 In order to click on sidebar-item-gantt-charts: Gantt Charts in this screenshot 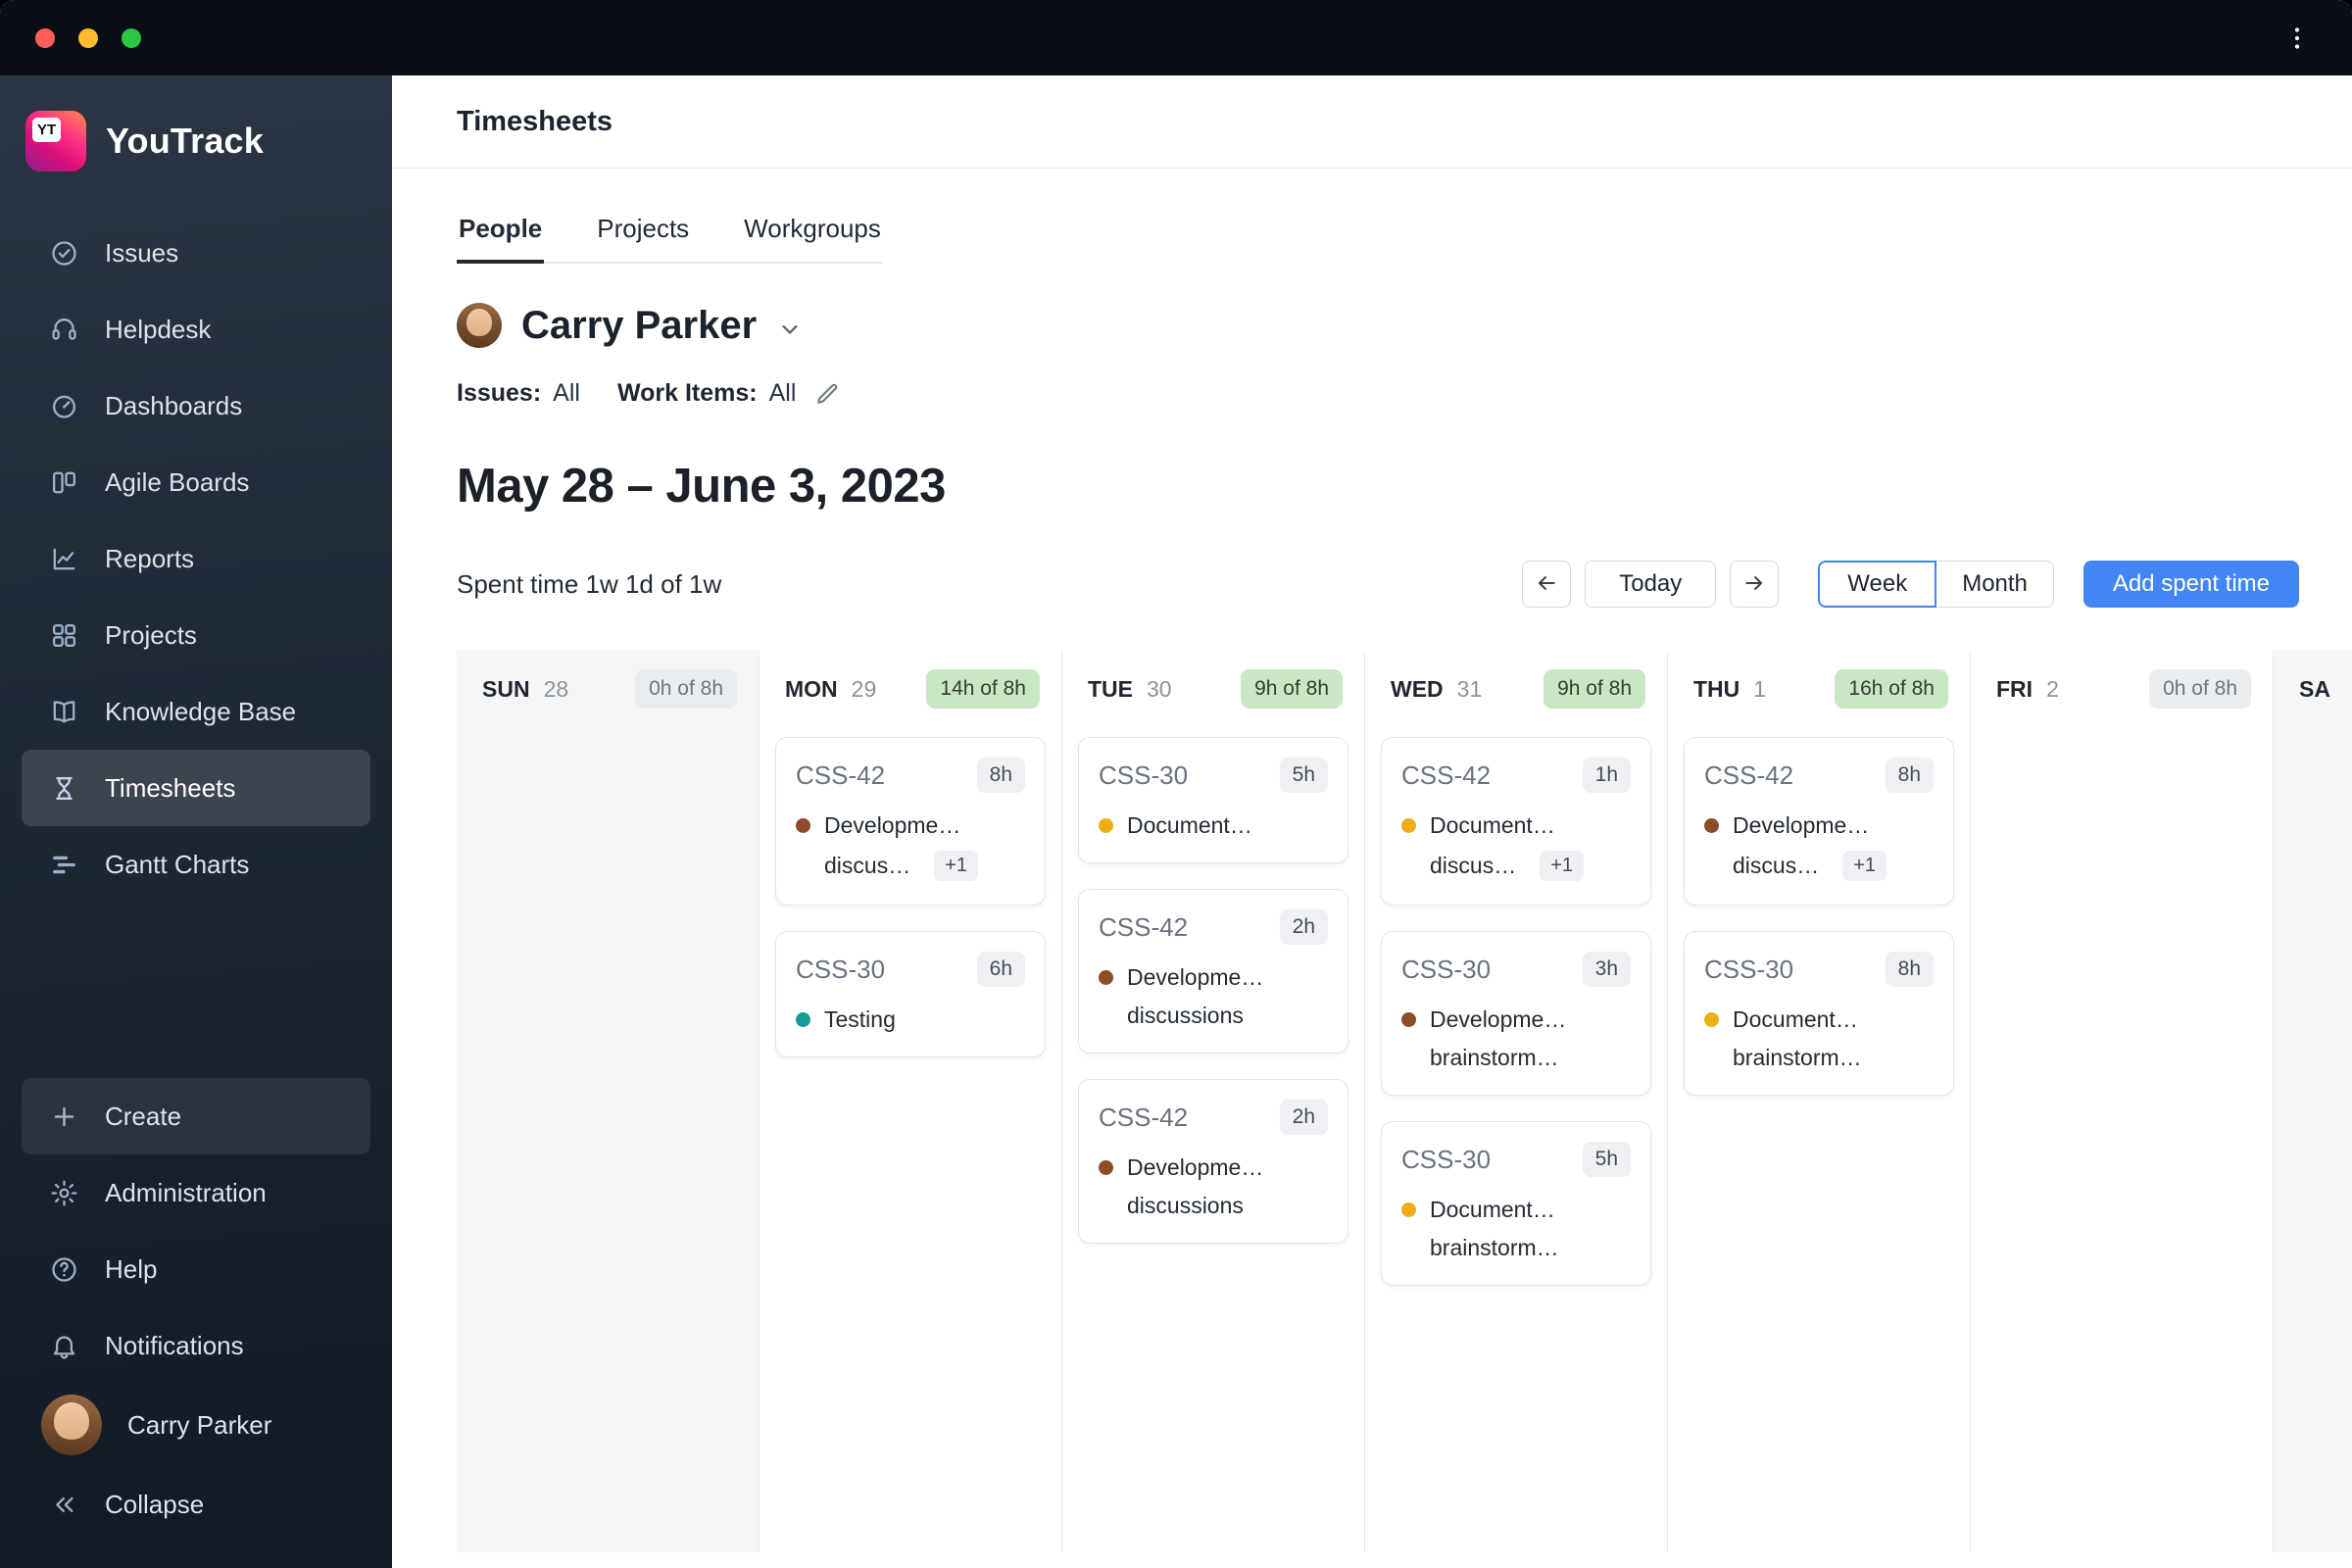, I will do `click(196, 864)`.